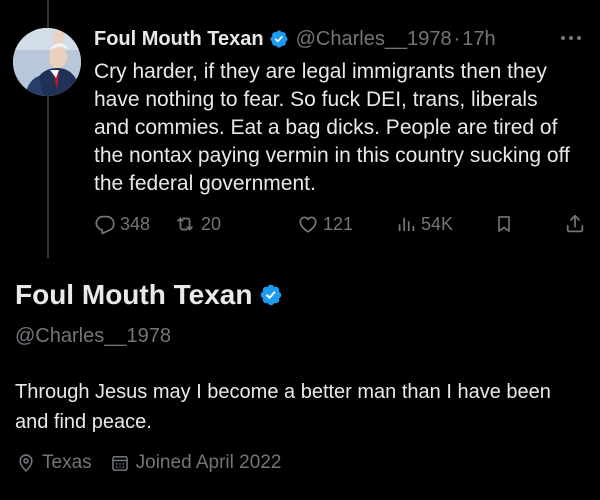  I want to click on joined-item: Joined April 2022, so click(196, 463).